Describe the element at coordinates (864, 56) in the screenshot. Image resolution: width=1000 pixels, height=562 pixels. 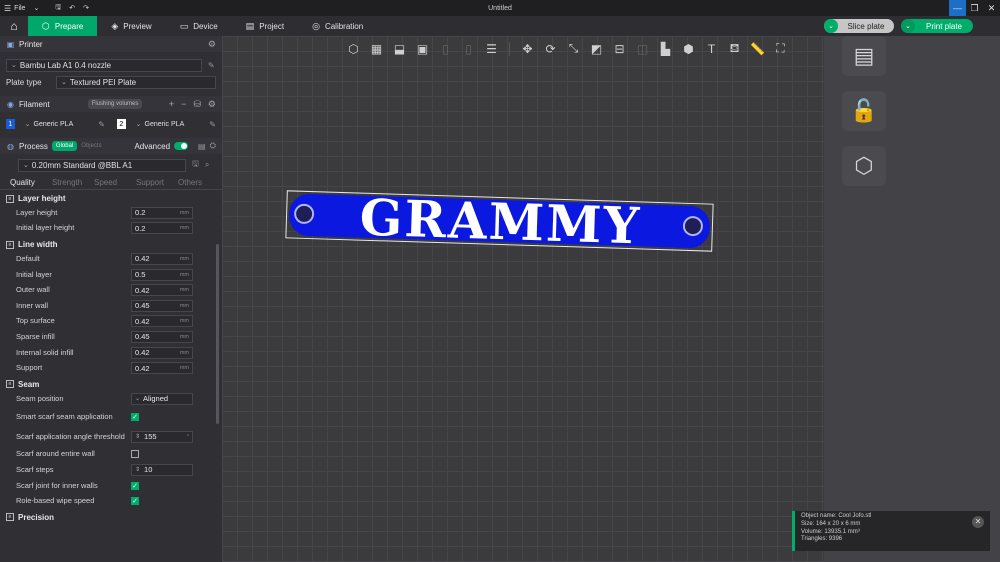
I see `plate-arrange-icon: ▤` at that location.